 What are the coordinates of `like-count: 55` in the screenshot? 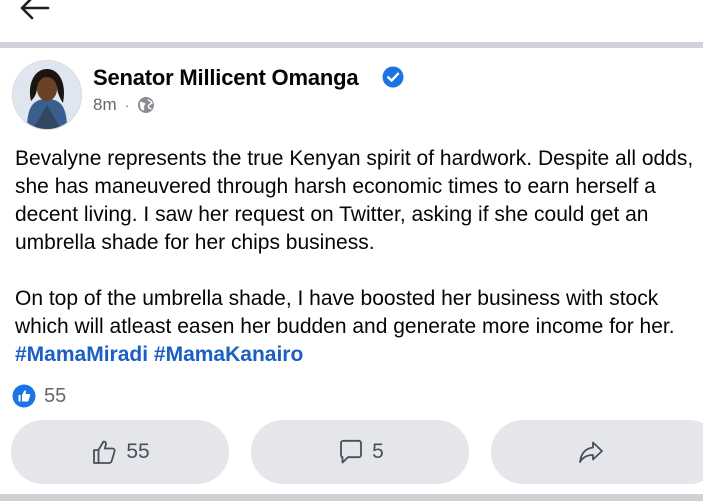 It's located at (138, 451).